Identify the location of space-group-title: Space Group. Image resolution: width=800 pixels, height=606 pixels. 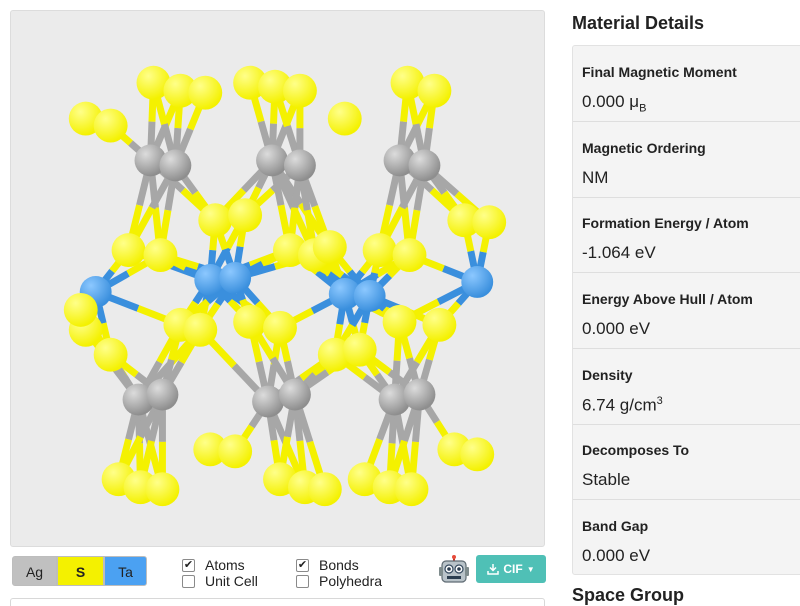
(628, 595).